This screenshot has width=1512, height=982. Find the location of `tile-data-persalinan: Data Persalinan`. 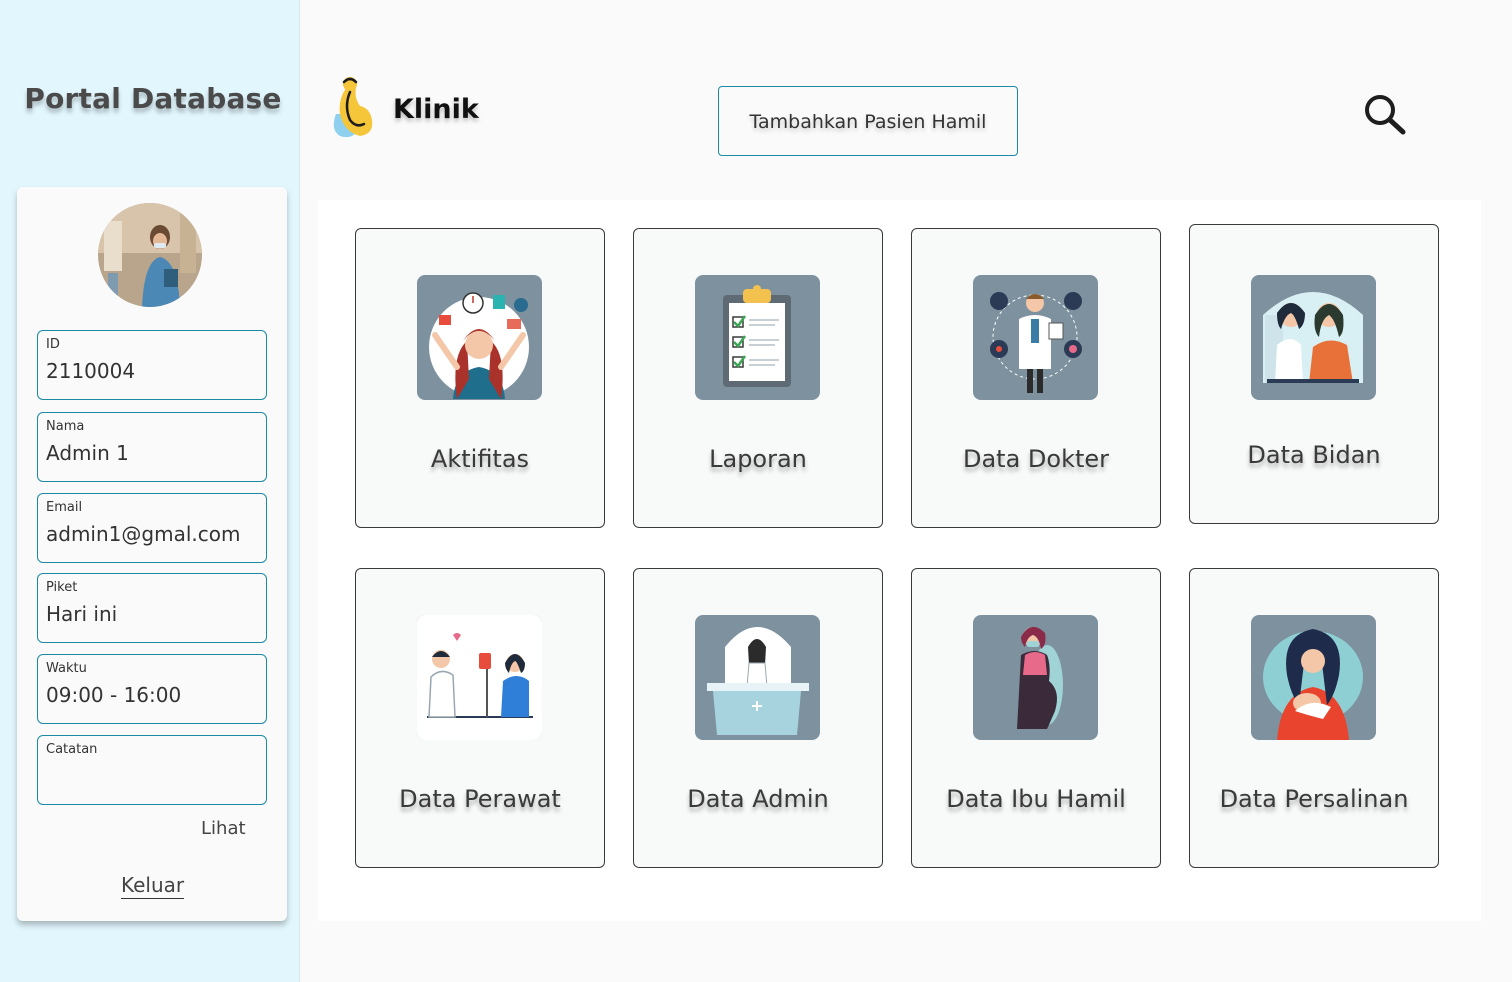

tile-data-persalinan: Data Persalinan is located at coordinates (1314, 718).